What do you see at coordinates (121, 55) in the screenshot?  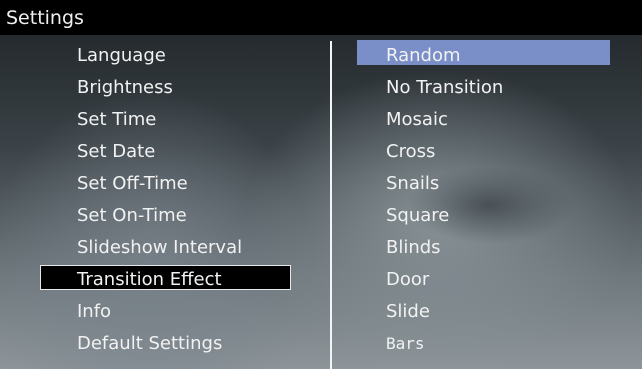 I see `menu-item-label: Language` at bounding box center [121, 55].